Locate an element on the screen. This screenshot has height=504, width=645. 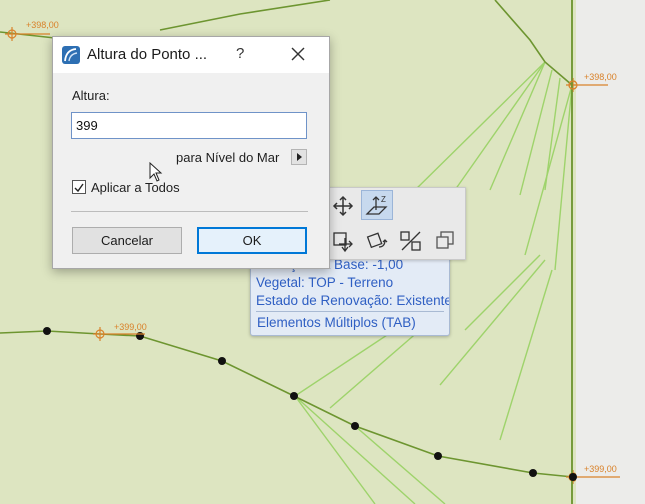
reference-level-label: para Nível do Mar is located at coordinates (228, 157).